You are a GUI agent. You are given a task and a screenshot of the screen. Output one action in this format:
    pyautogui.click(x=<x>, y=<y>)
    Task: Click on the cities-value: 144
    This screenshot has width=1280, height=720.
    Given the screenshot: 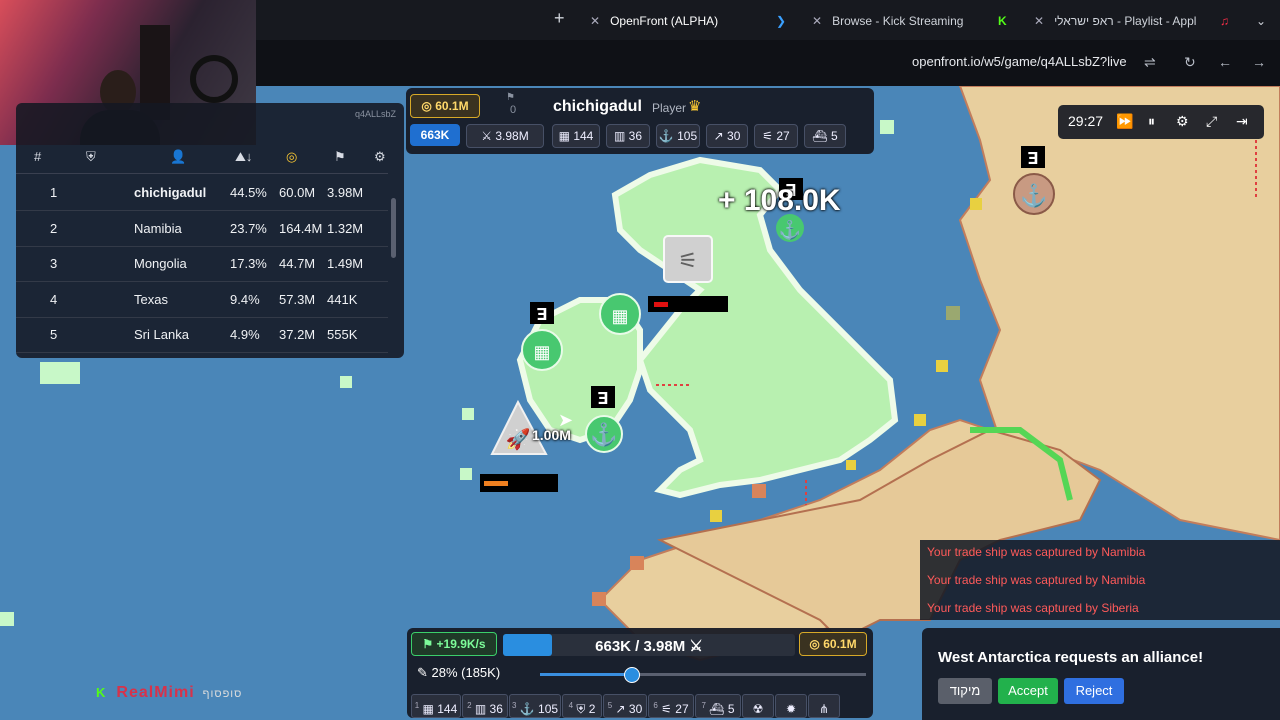 What is the action you would take?
    pyautogui.click(x=583, y=136)
    